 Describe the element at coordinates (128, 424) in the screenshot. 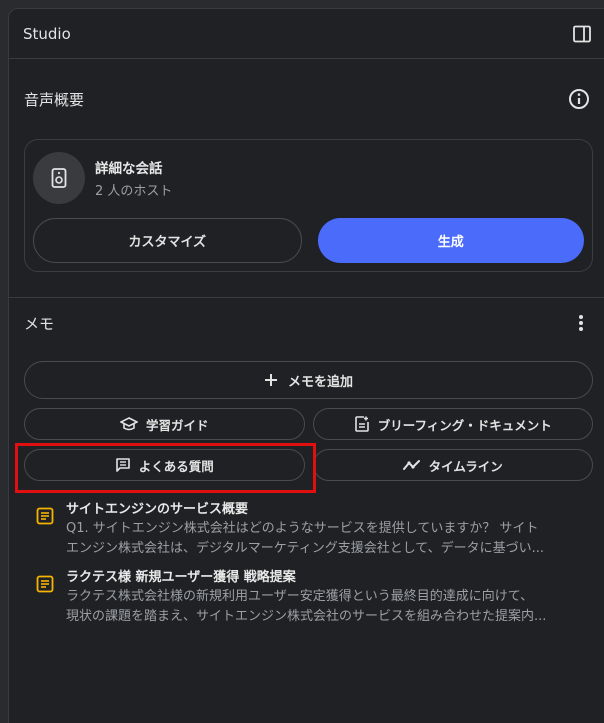

I see `graduation-cap-icon` at that location.